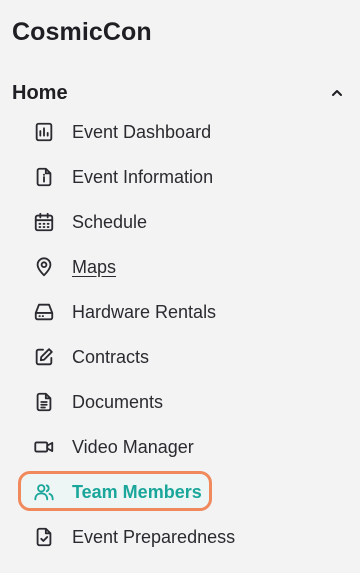 Image resolution: width=360 pixels, height=573 pixels. Describe the element at coordinates (137, 492) in the screenshot. I see `nav-item-label: Team Members` at that location.